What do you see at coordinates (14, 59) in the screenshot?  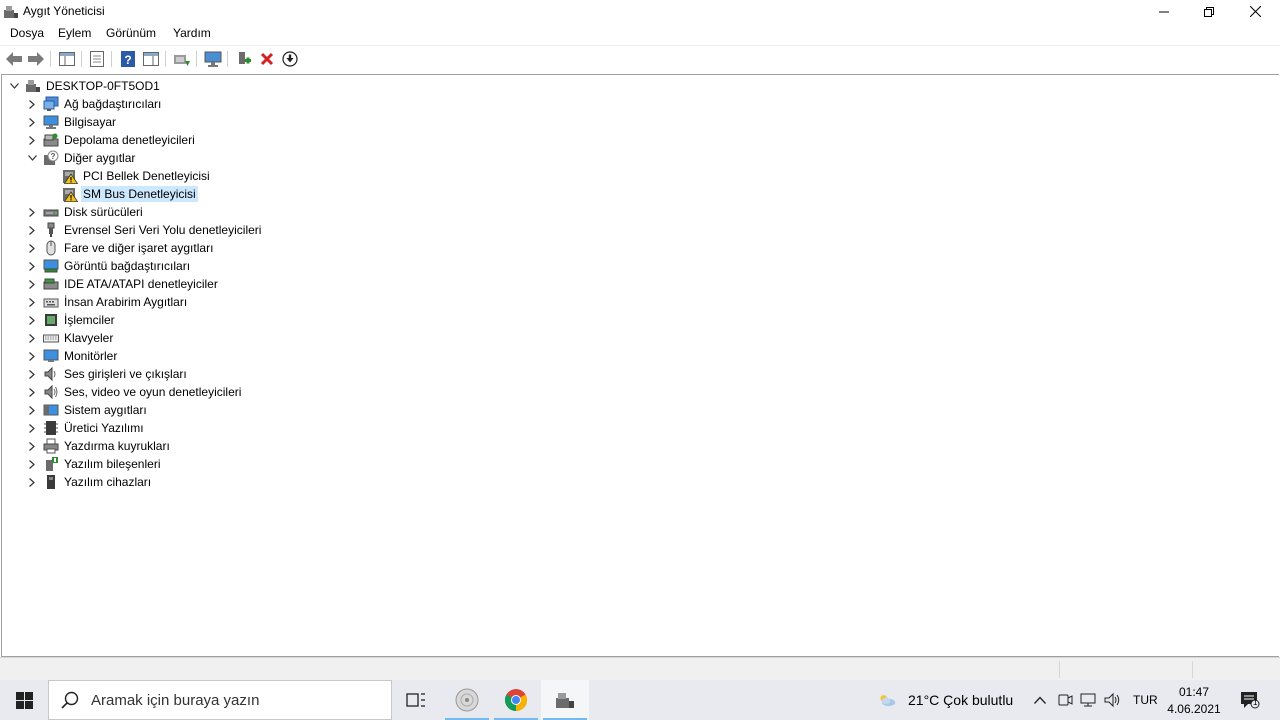 I see `back-button` at bounding box center [14, 59].